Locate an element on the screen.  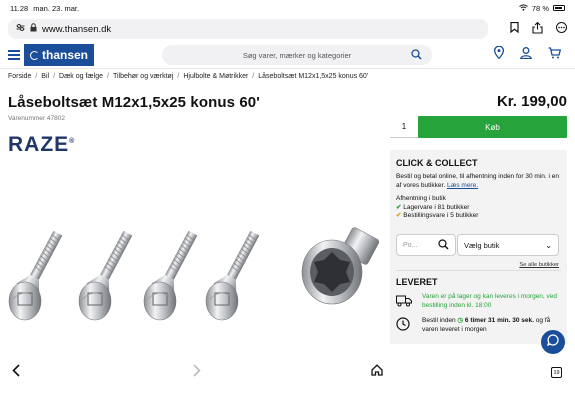
browser-toolbar: www.thansen.dk is located at coordinates (287, 29).